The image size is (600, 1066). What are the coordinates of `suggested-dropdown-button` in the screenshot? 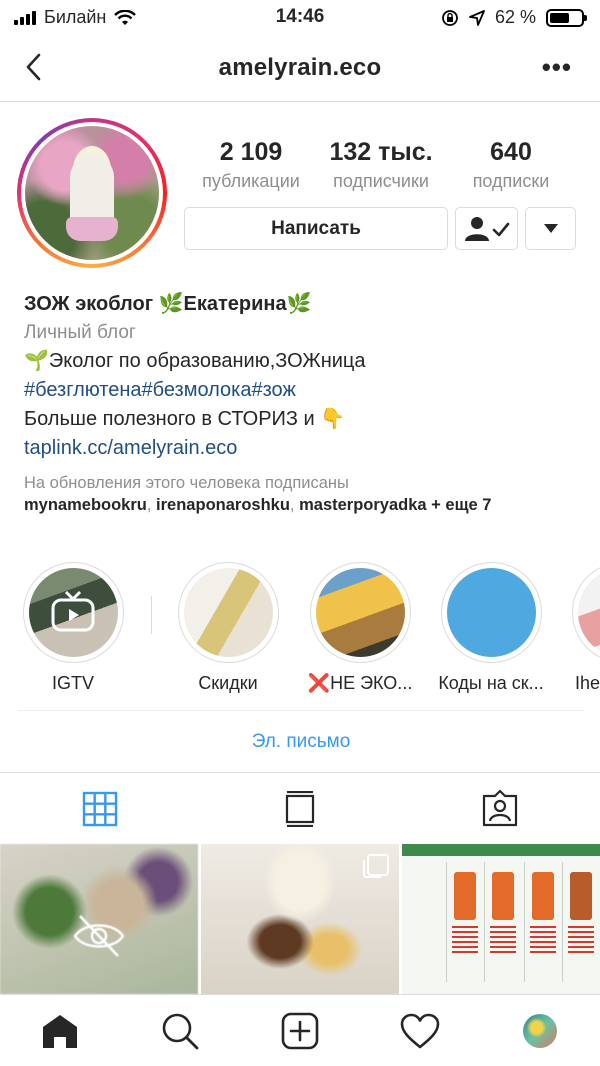 It's located at (550, 228).